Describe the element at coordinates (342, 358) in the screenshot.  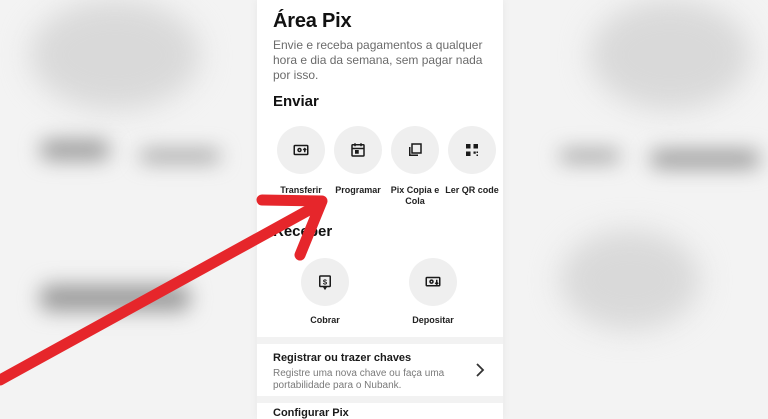
I see `register-keys-title: Registrar ou trazer chaves` at that location.